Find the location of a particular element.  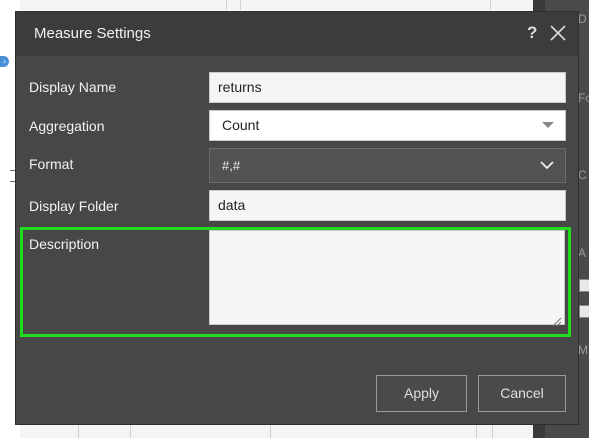

aggregation-dropdown: Count is located at coordinates (387, 125).